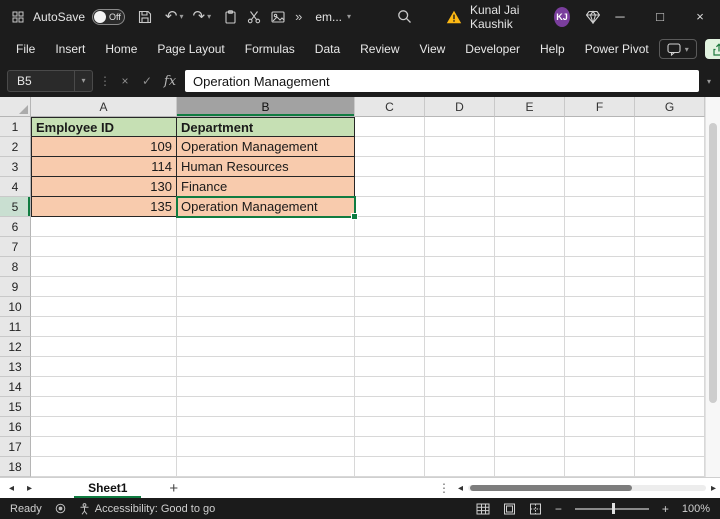  Describe the element at coordinates (270, 49) in the screenshot. I see `menu-item-formulas: Formulas` at that location.